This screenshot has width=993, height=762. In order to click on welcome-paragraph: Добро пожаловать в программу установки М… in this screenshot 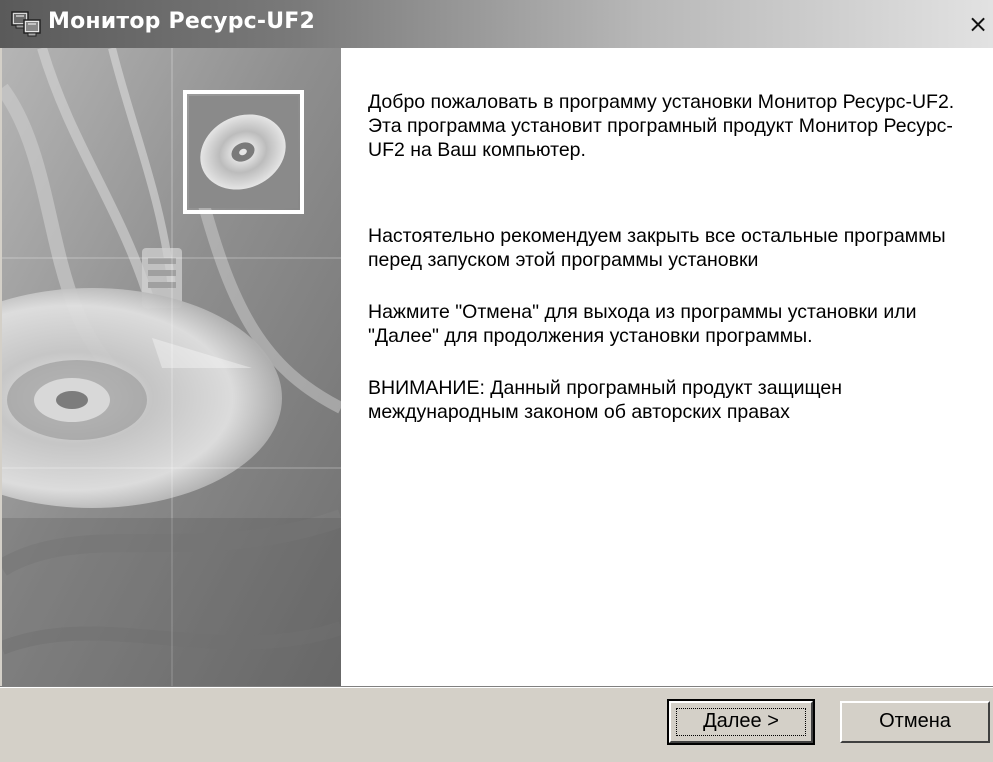, I will do `click(661, 126)`.